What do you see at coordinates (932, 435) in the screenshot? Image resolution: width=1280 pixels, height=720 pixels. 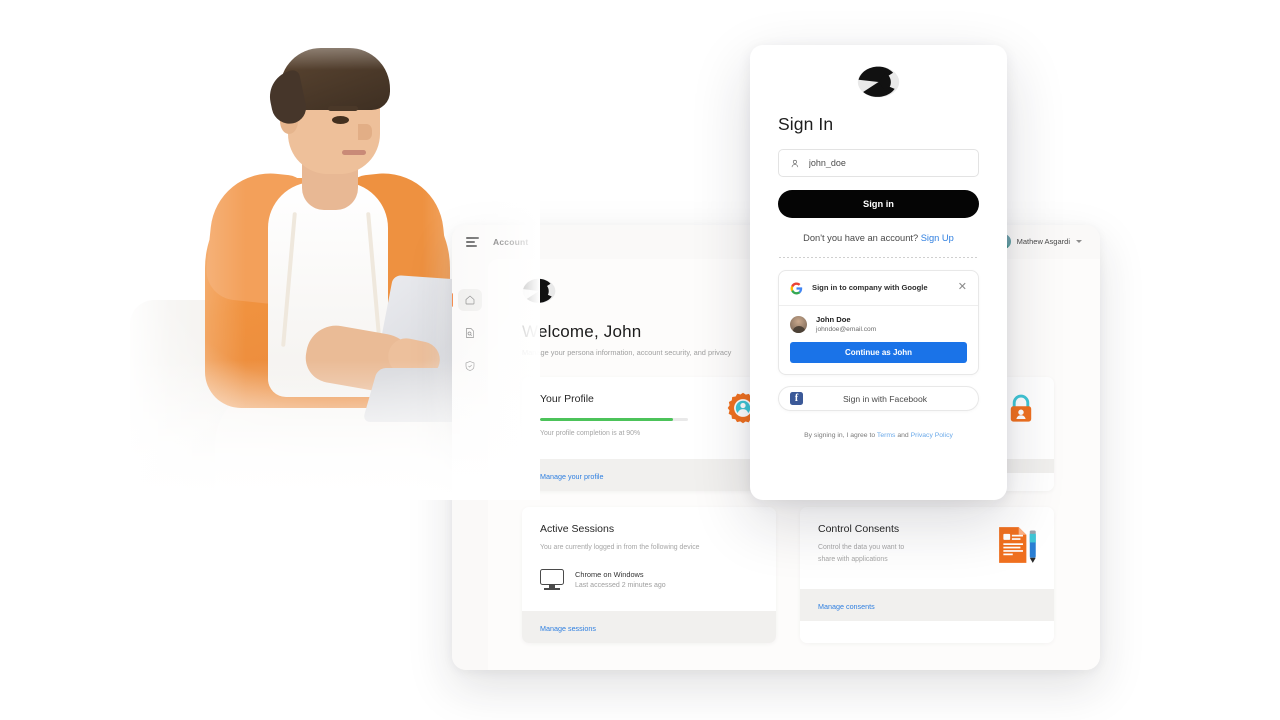 I see `privacy-policy-link: Privacy Policy` at bounding box center [932, 435].